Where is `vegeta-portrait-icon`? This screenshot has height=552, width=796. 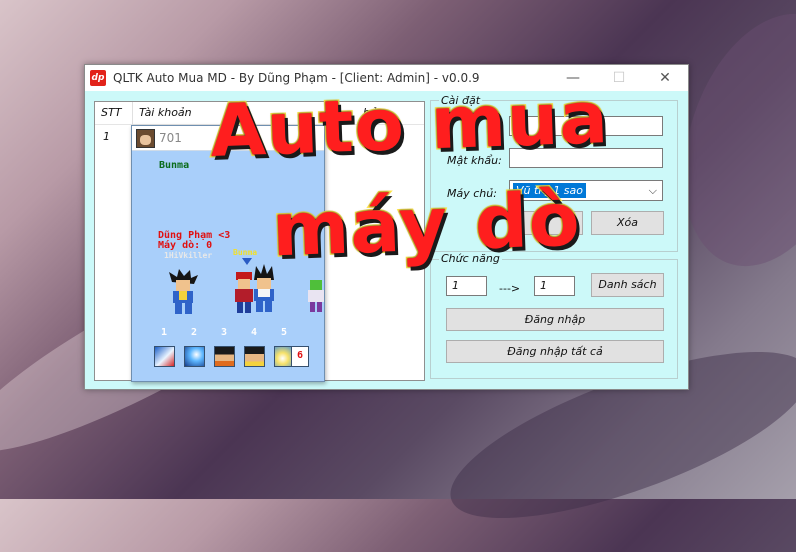 vegeta-portrait-icon is located at coordinates (254, 356).